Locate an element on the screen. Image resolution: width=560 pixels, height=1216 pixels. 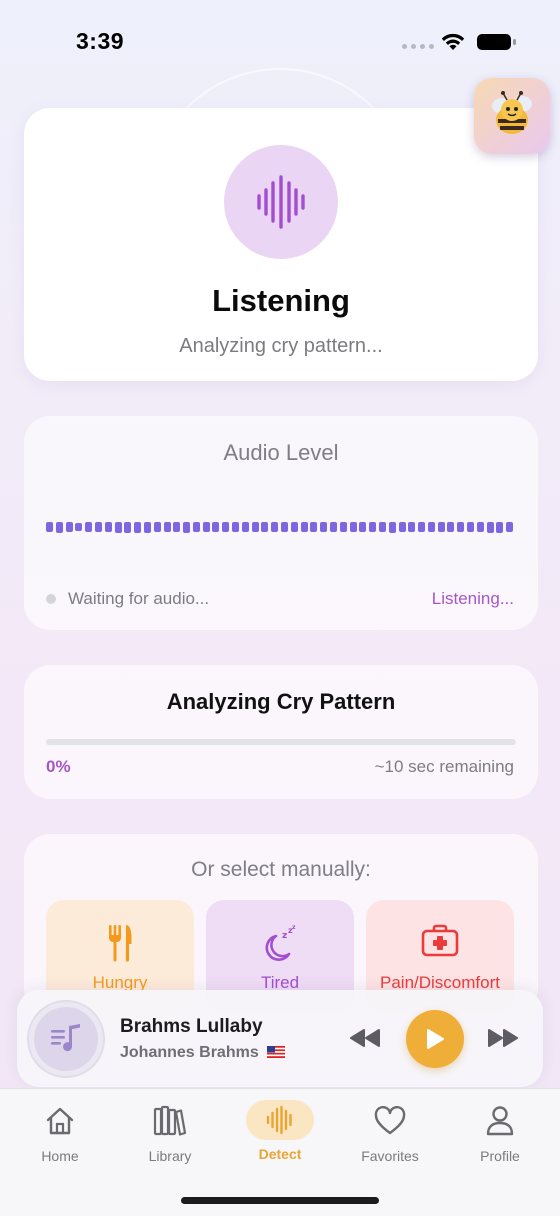
books-icon is located at coordinates (170, 1120).